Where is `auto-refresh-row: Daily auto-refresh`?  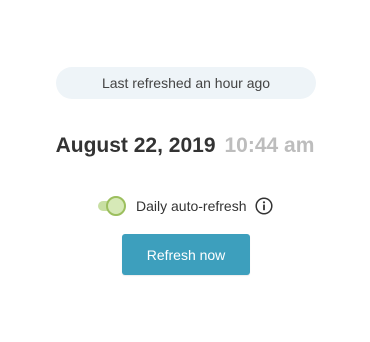 auto-refresh-row: Daily auto-refresh is located at coordinates (184, 206).